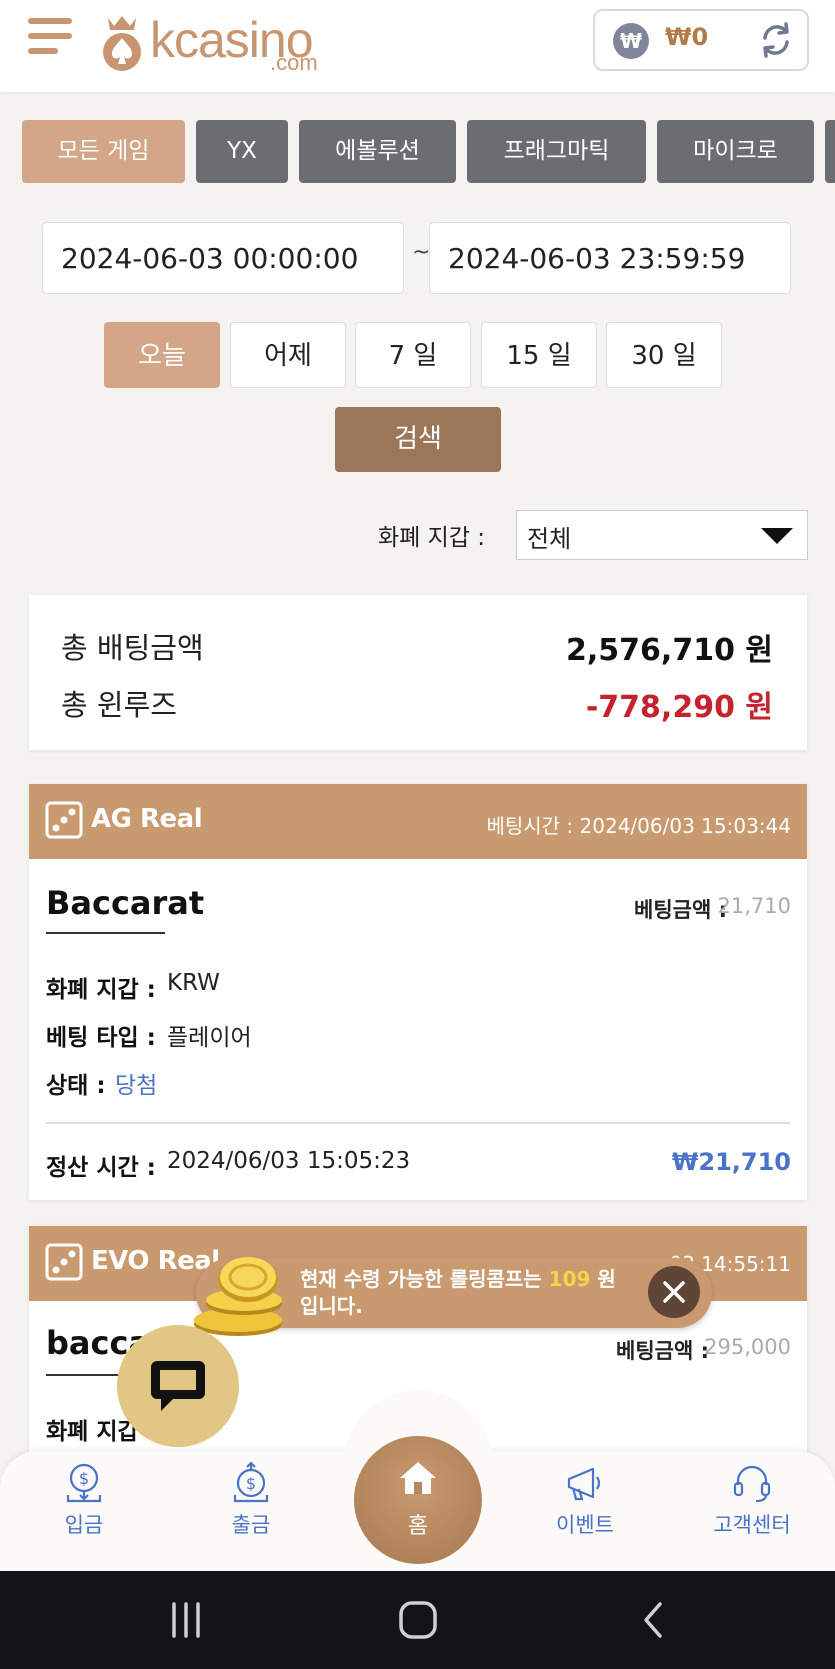  I want to click on bet-summary: 총 배팅금액 2,576,710 원 총 윈루즈 -778,290 원, so click(418, 672).